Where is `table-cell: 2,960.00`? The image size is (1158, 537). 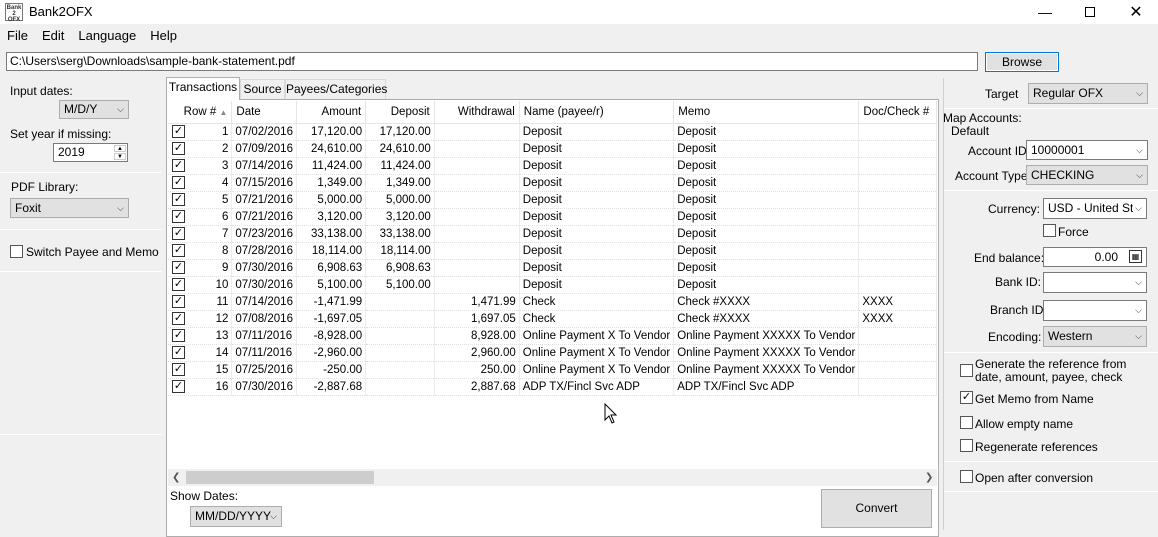
table-cell: 2,960.00 is located at coordinates (477, 353).